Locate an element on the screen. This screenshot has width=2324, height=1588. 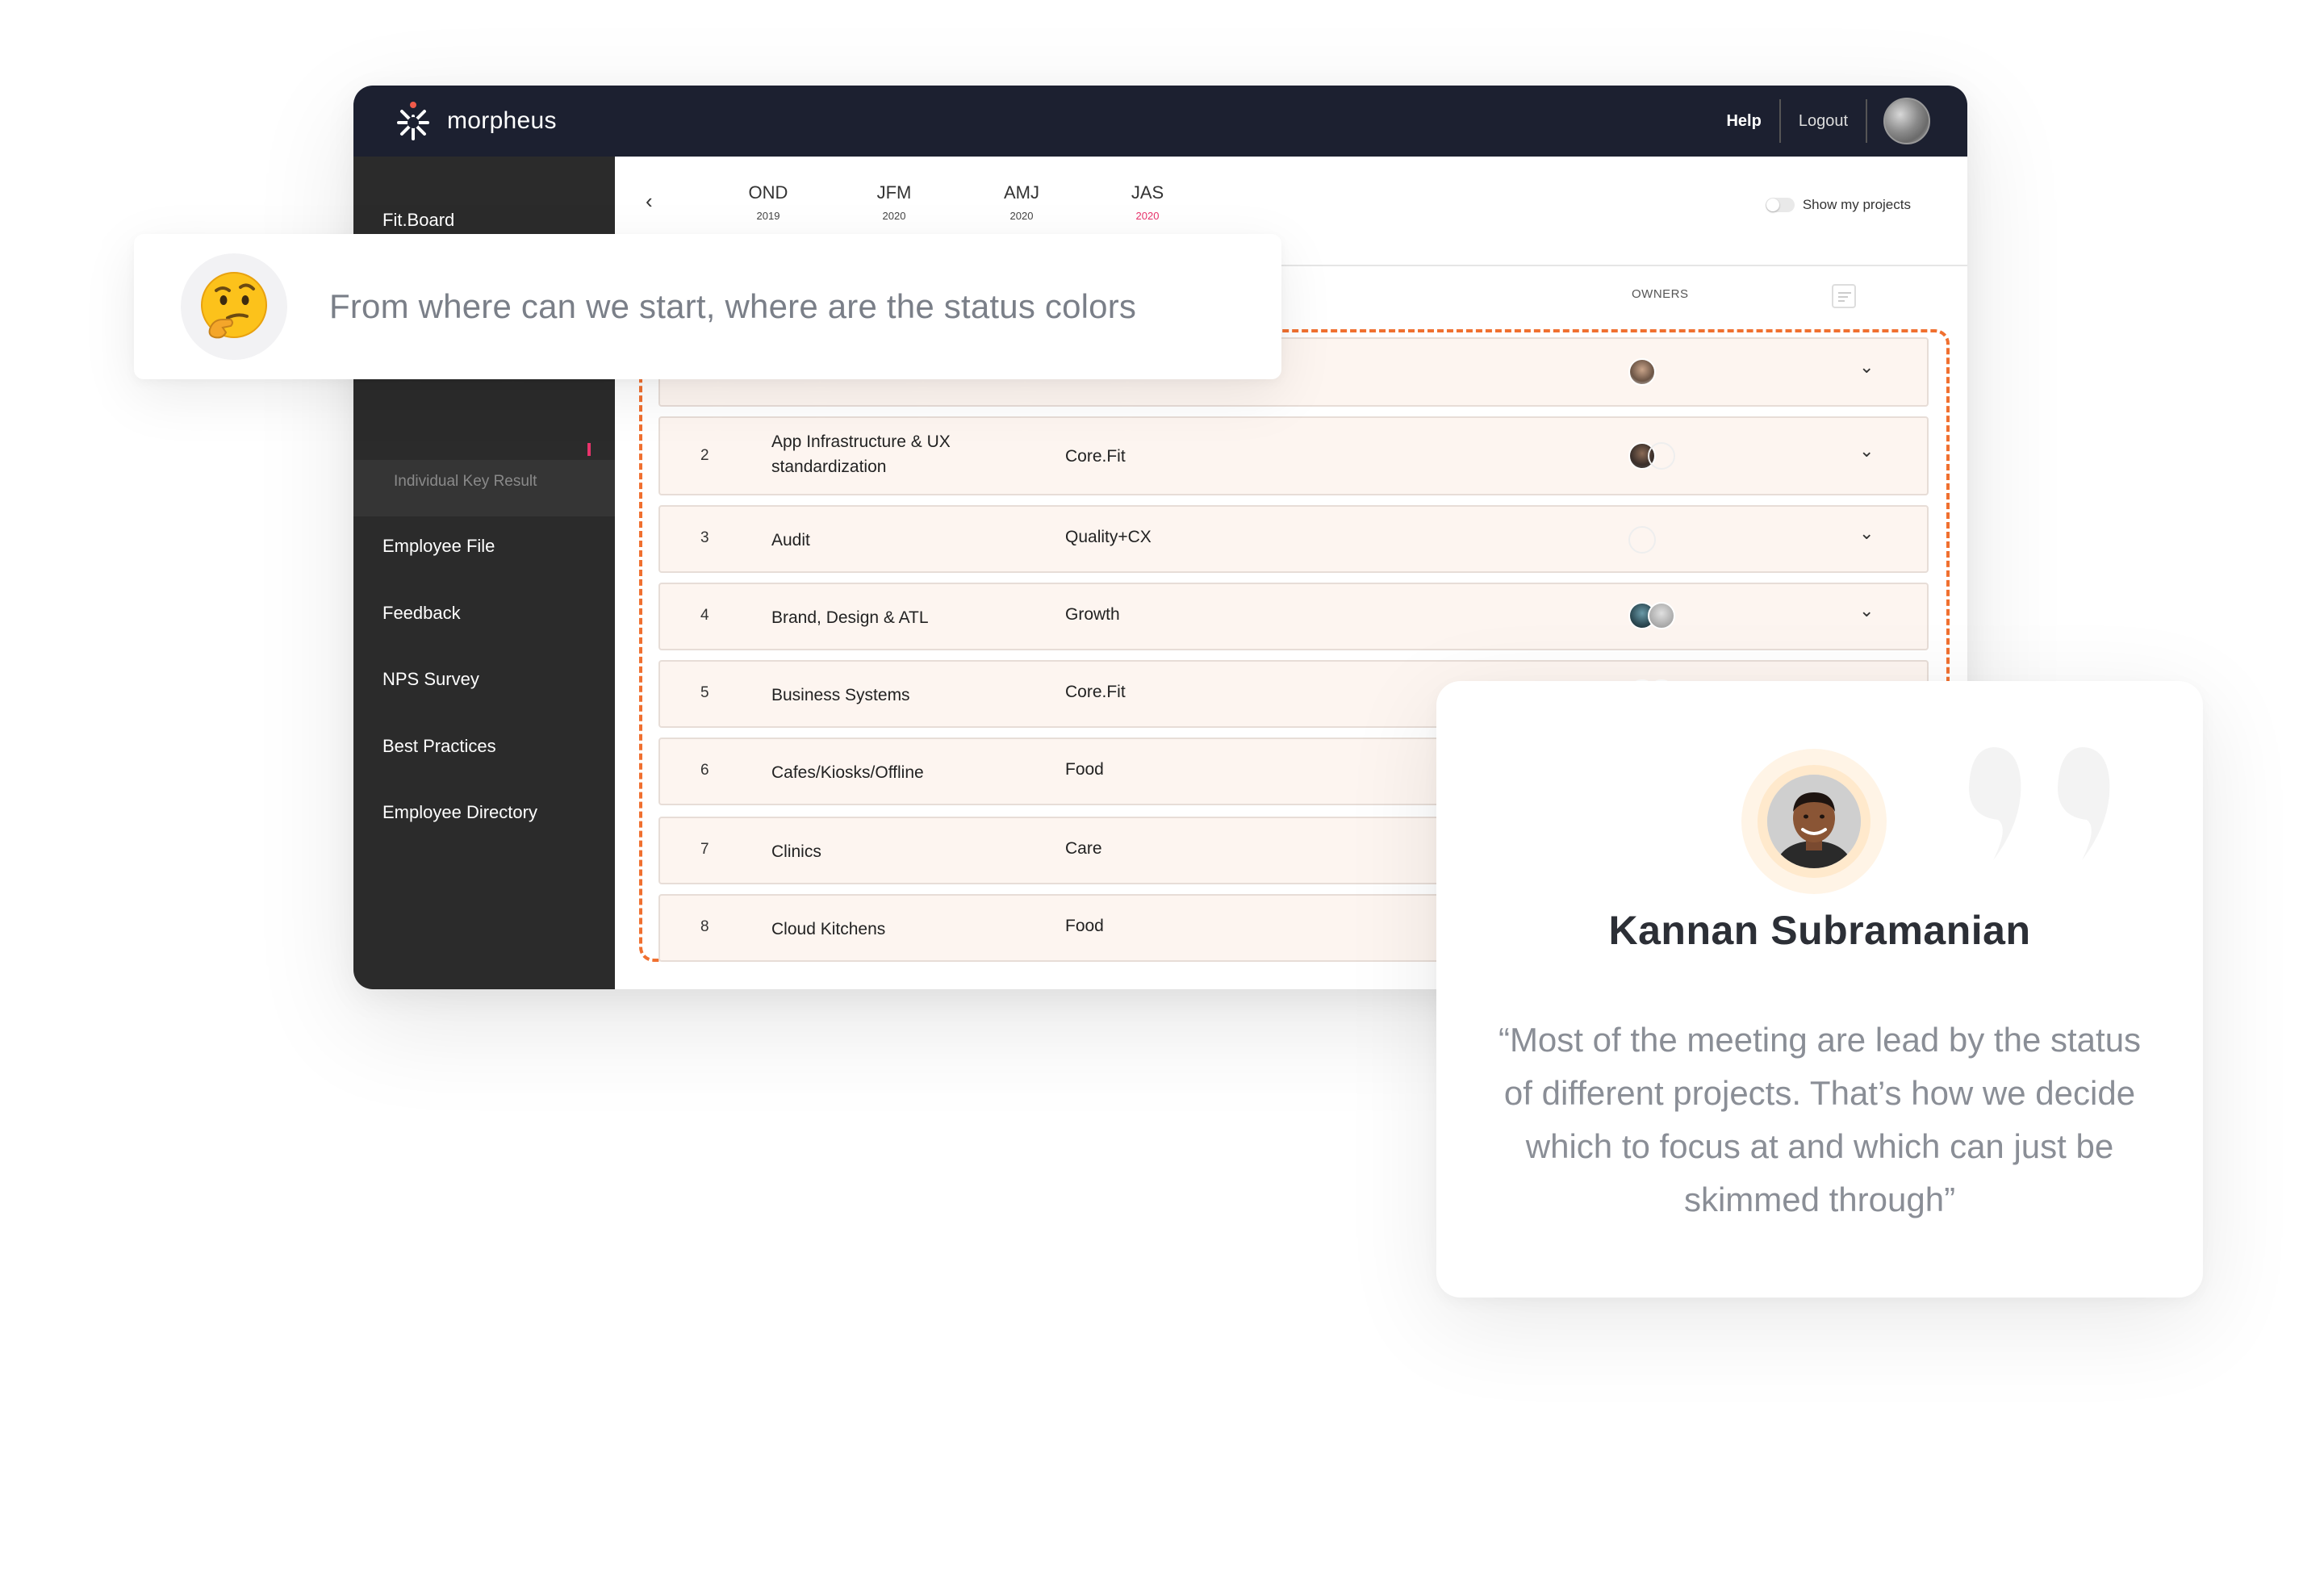
thinking-face-icon is located at coordinates (234, 306).